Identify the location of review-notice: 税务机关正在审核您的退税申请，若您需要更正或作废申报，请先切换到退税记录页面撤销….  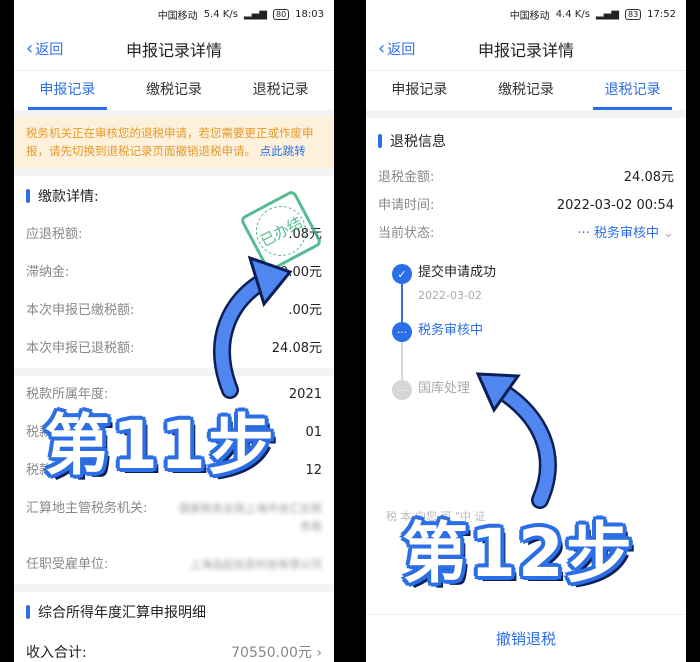
(174, 142).